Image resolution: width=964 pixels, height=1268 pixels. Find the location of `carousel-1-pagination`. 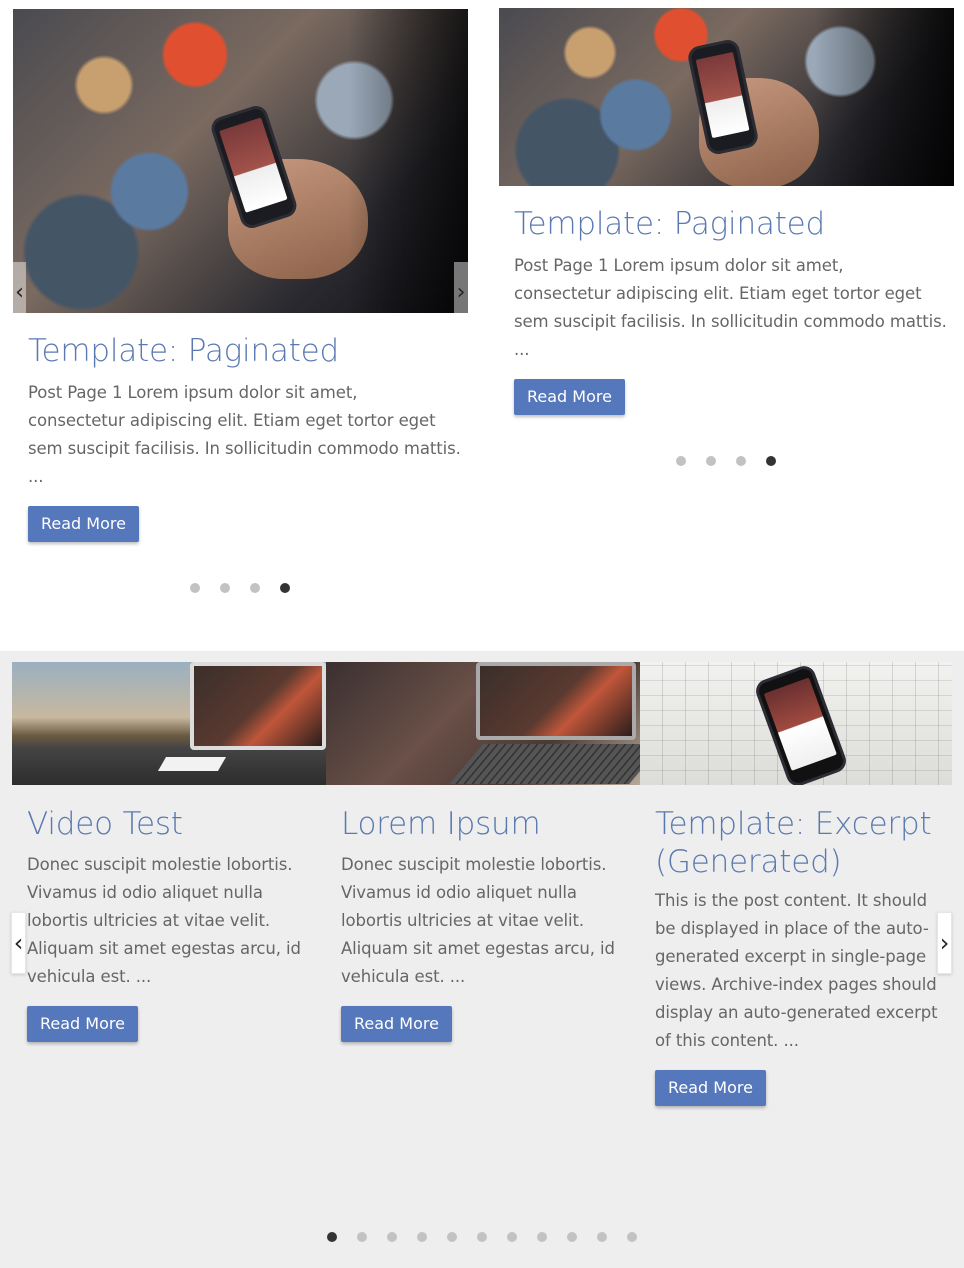

carousel-1-pagination is located at coordinates (240, 588).